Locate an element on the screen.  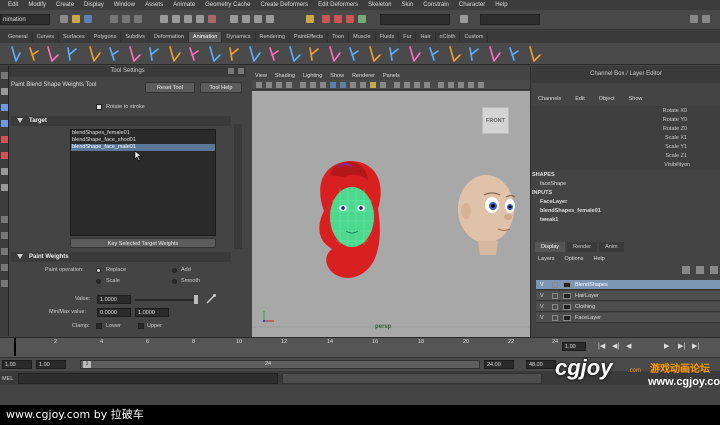
tab-custom: Custom is located at coordinates (474, 37).